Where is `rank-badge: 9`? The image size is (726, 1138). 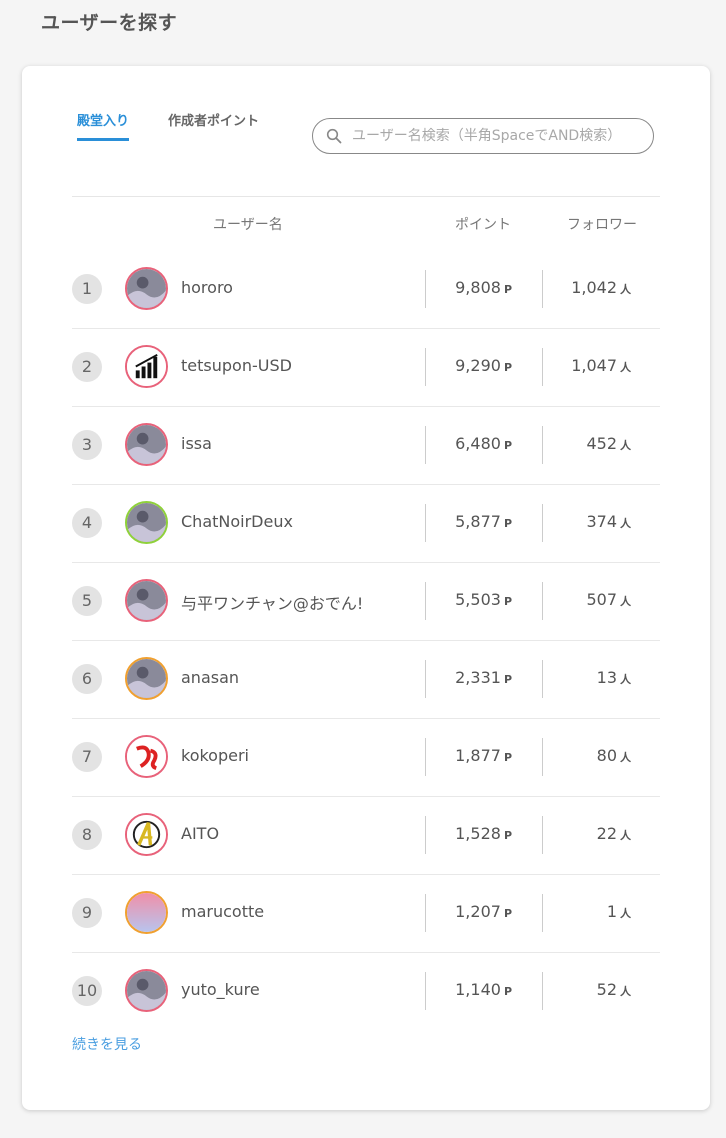 rank-badge: 9 is located at coordinates (87, 913).